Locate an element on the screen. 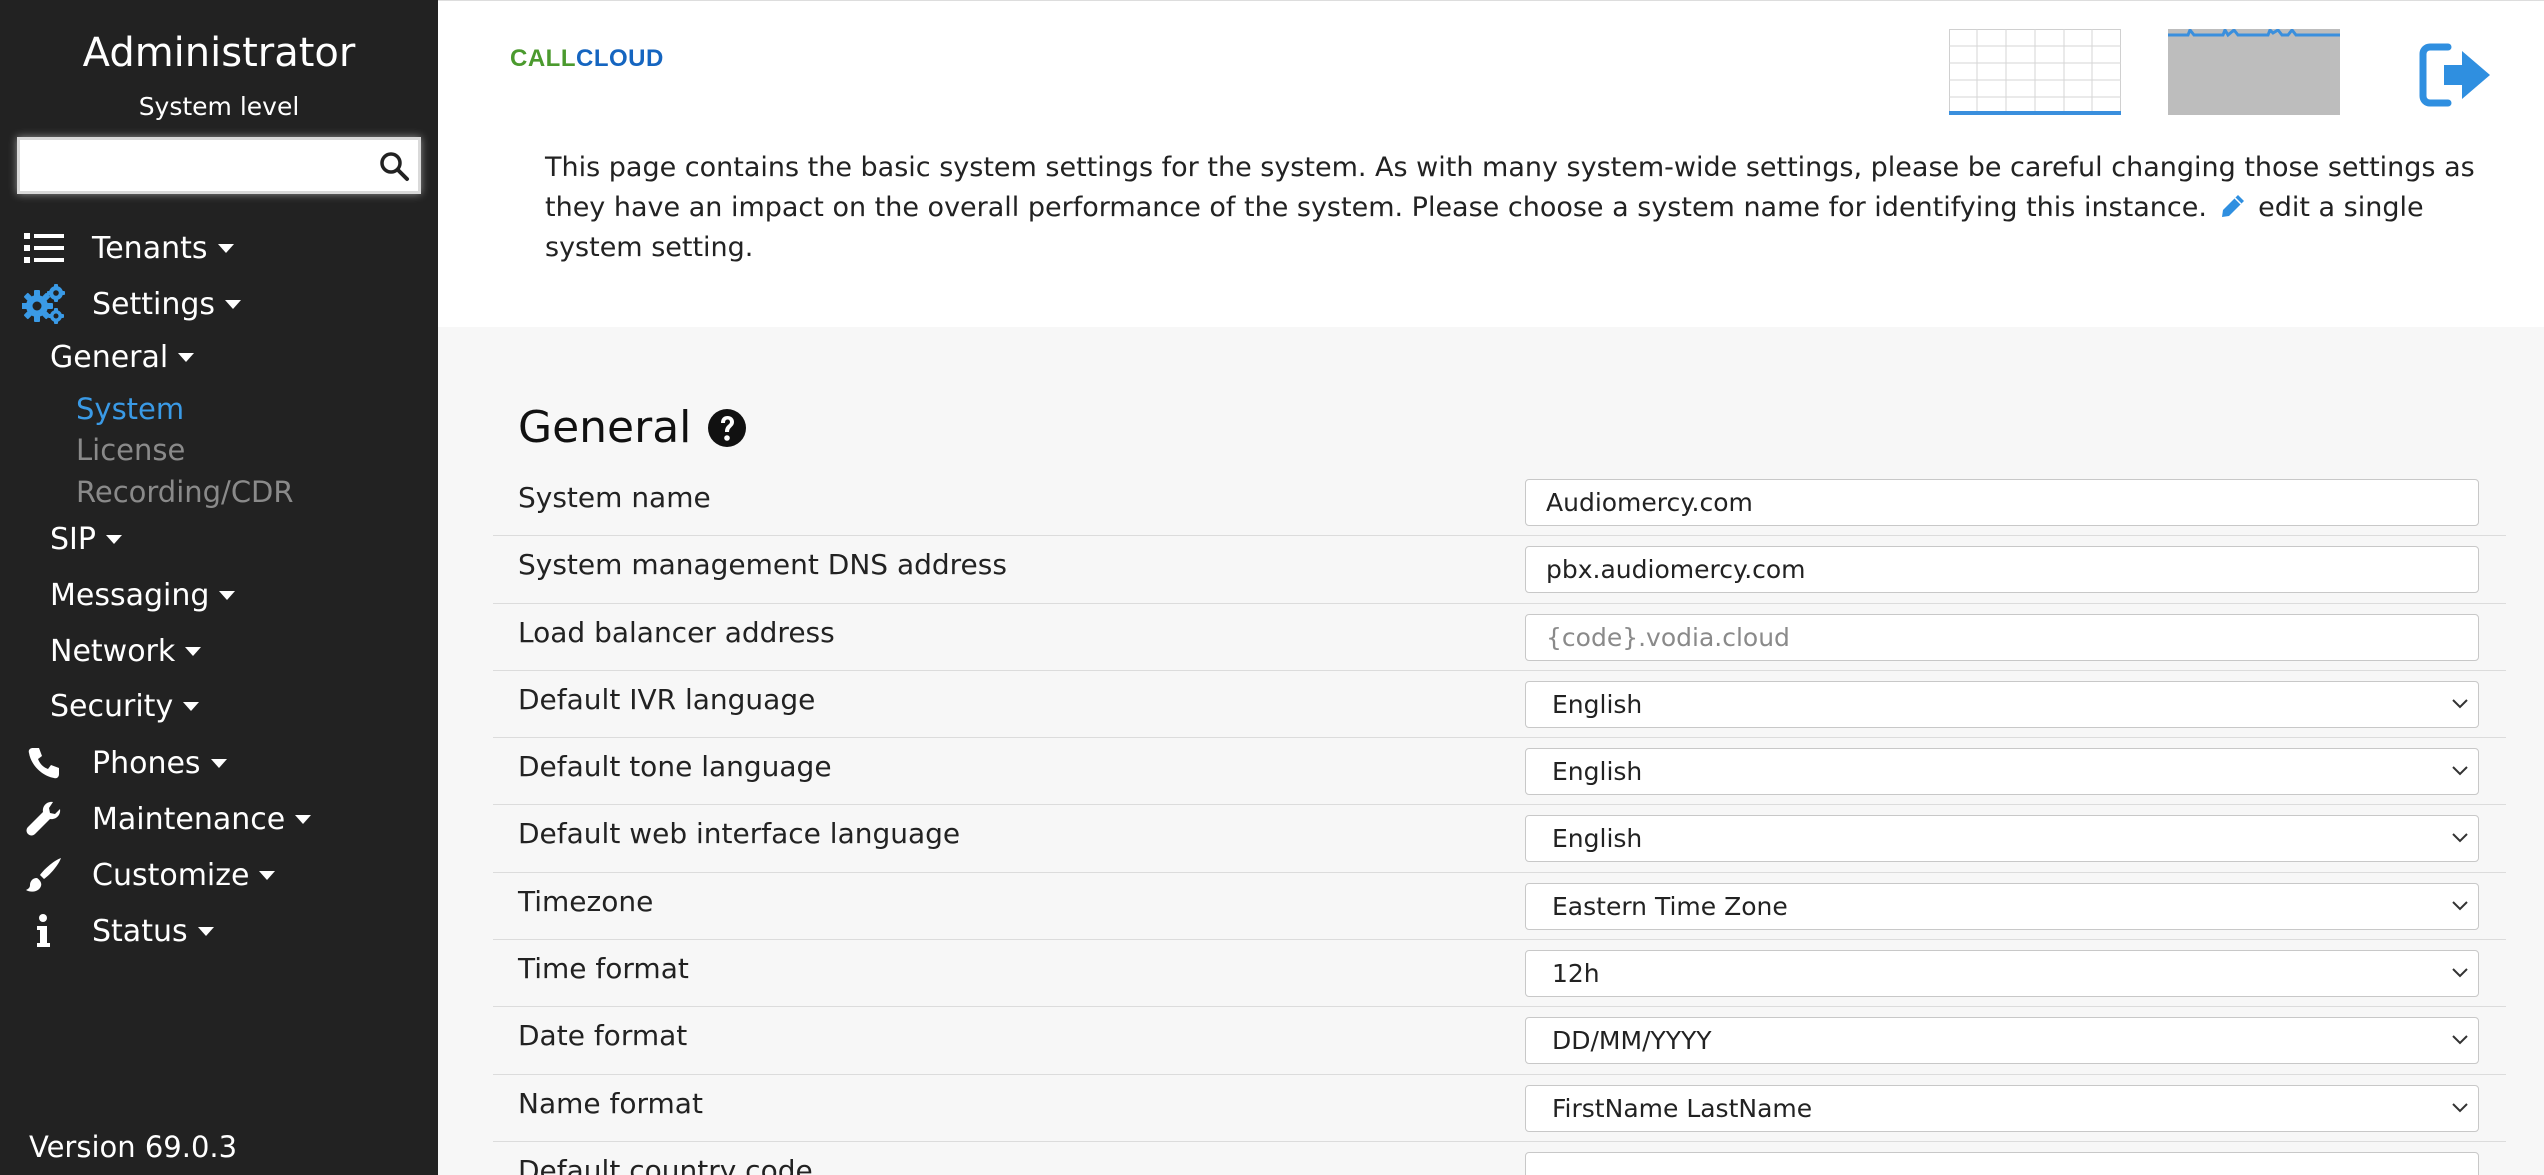  sidebar-item-sip: SIP is located at coordinates (86, 539).